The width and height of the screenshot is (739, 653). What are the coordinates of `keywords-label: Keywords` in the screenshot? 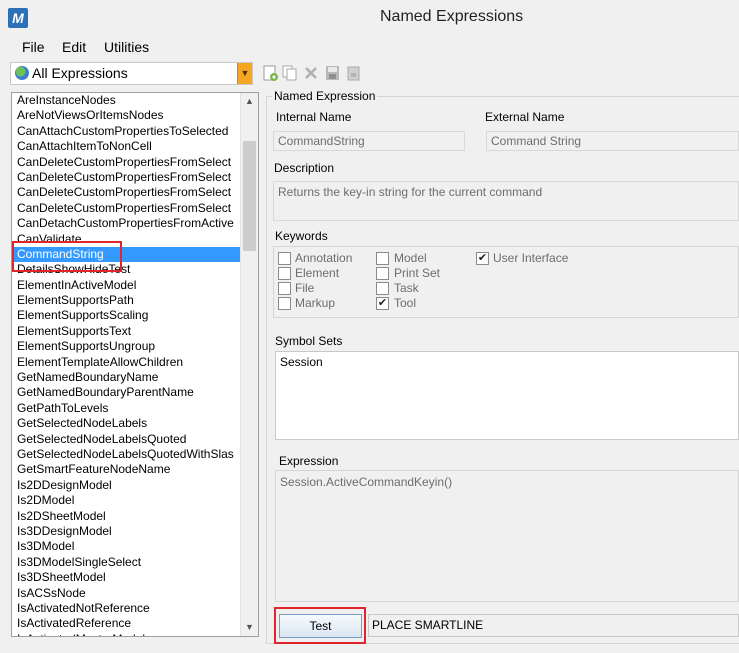 It's located at (301, 236).